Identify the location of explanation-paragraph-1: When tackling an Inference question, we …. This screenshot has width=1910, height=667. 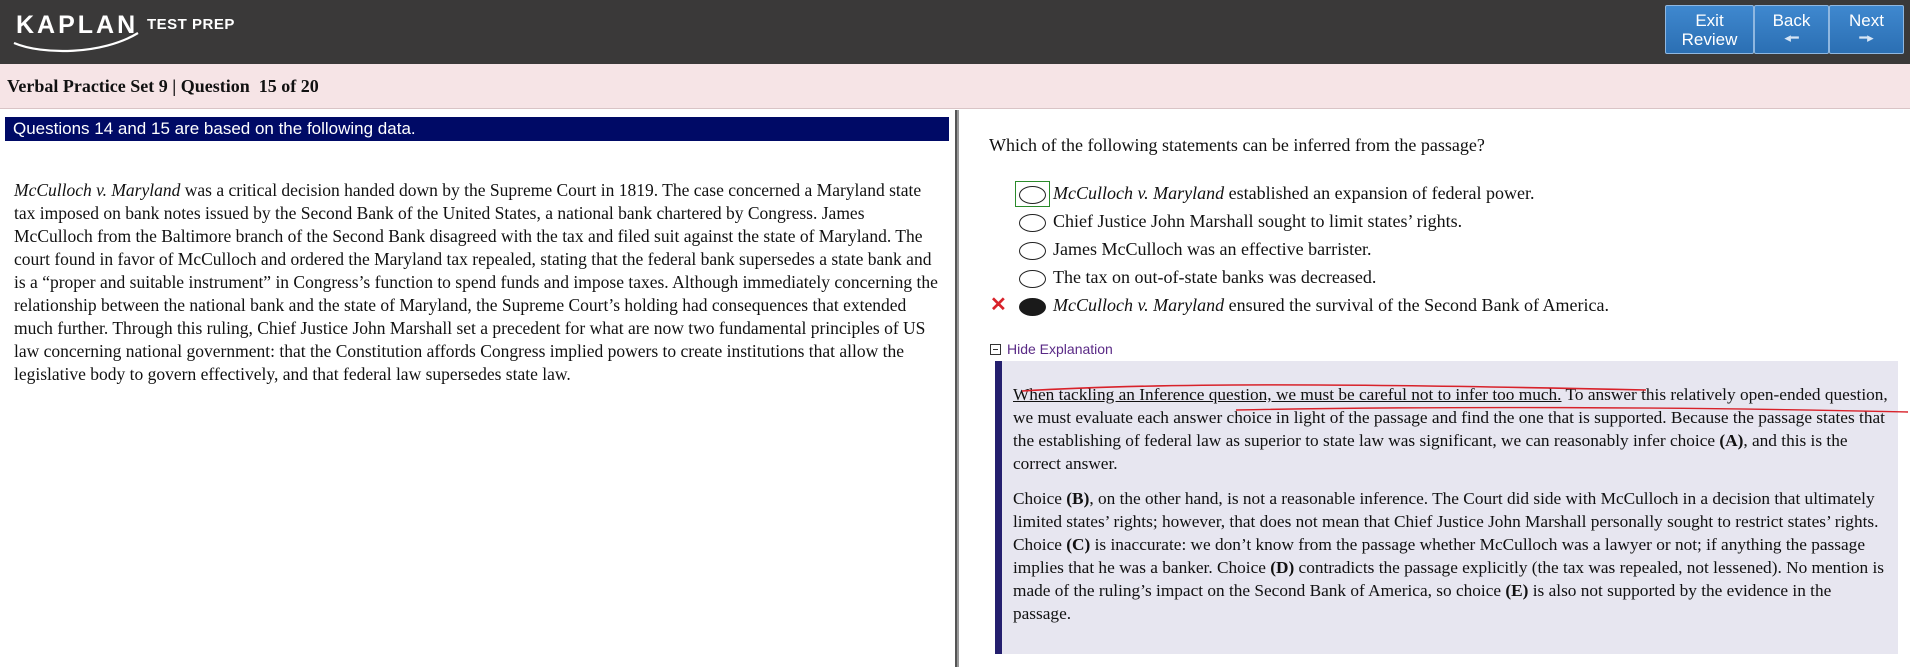
(1450, 429).